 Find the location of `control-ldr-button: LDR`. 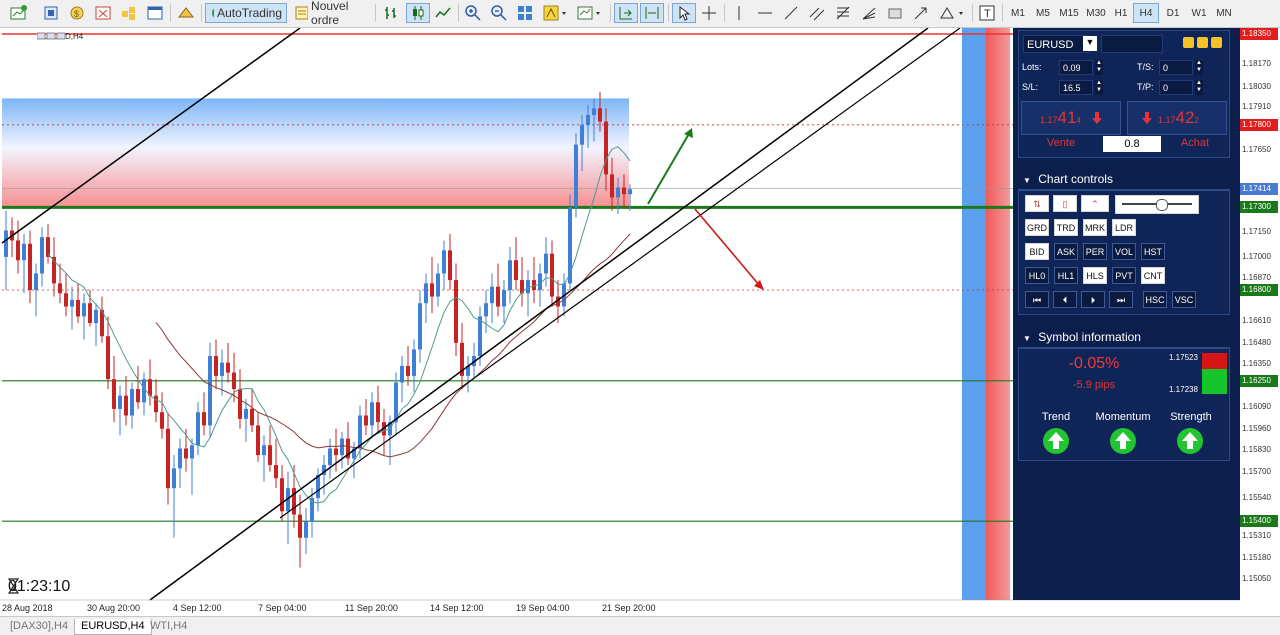

control-ldr-button: LDR is located at coordinates (1124, 227).